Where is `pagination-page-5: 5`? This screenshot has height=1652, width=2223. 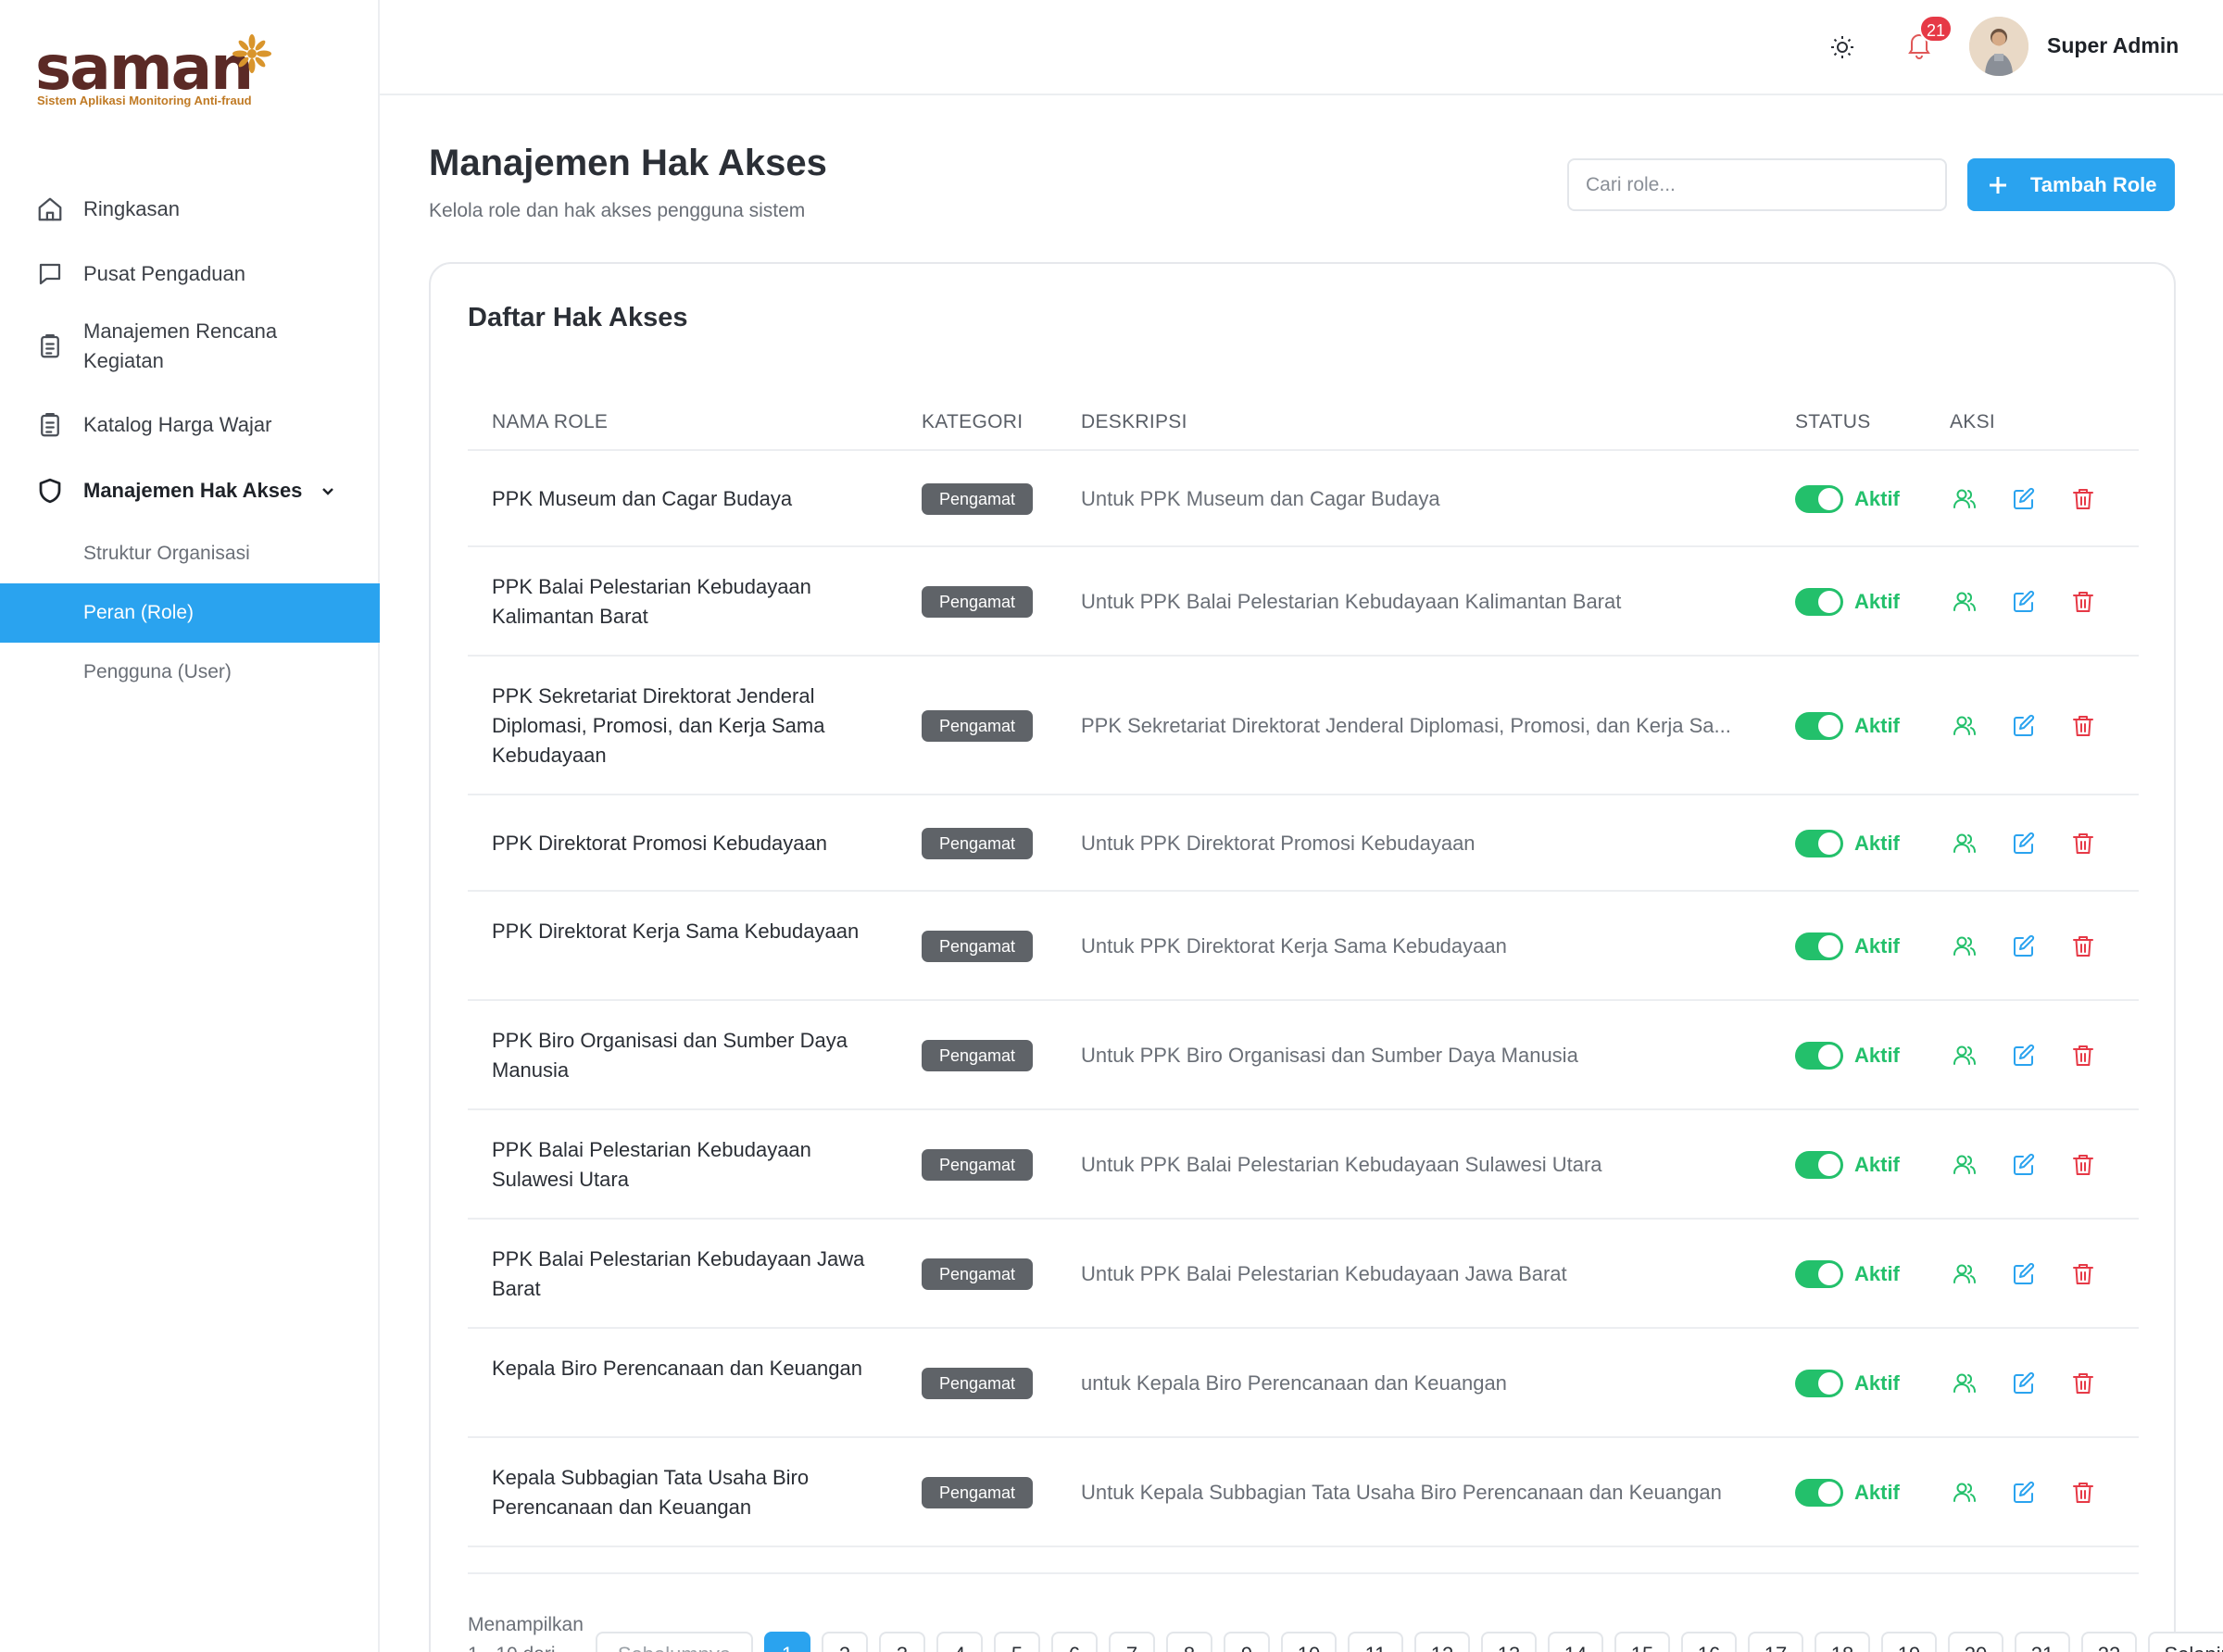
pagination-page-5: 5 is located at coordinates (1017, 1642).